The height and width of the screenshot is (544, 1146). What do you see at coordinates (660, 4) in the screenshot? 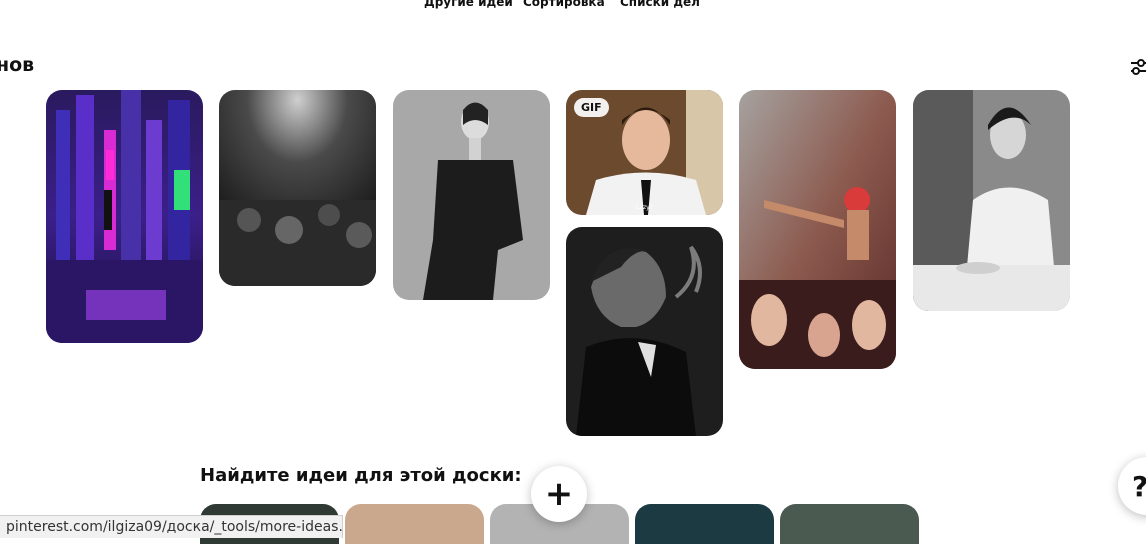
I see `tab-todo-lists: Списки дел` at bounding box center [660, 4].